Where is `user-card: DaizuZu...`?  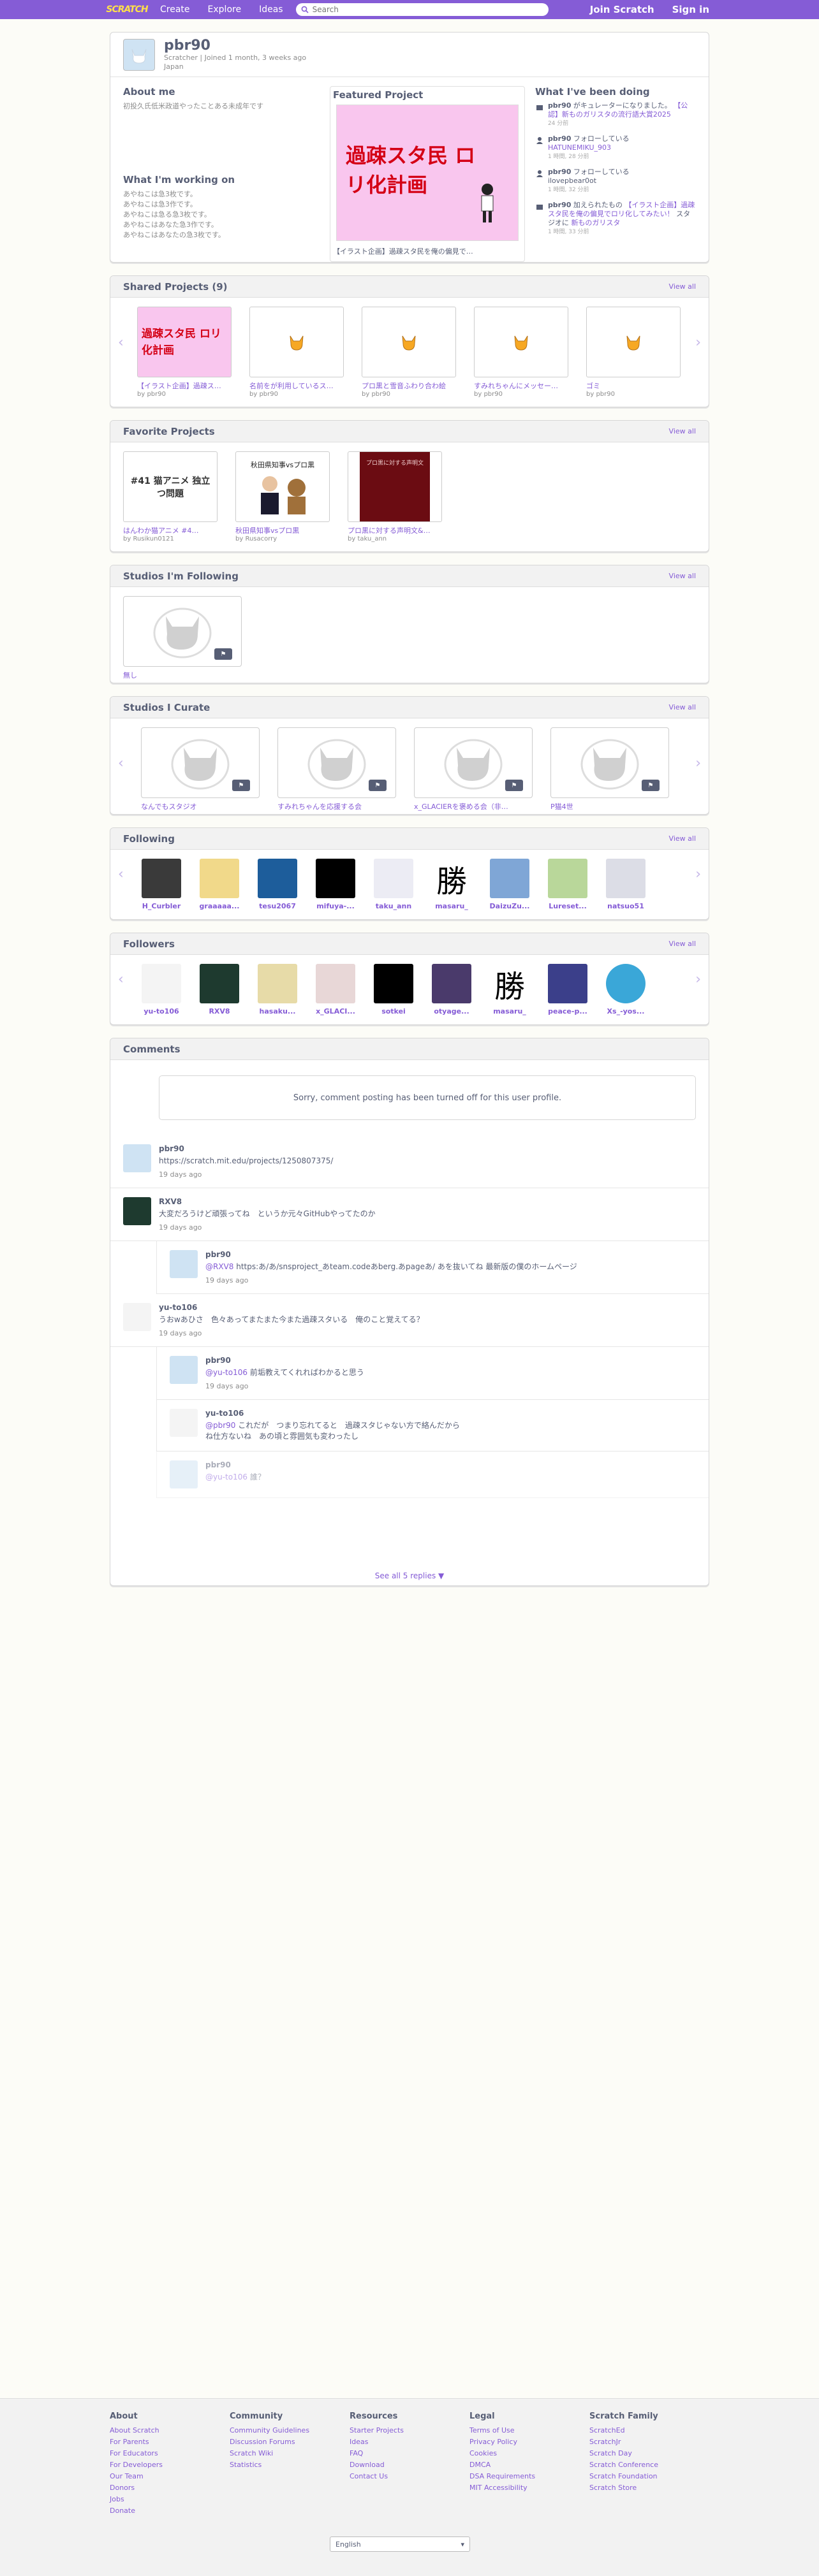 user-card: DaizuZu... is located at coordinates (509, 884).